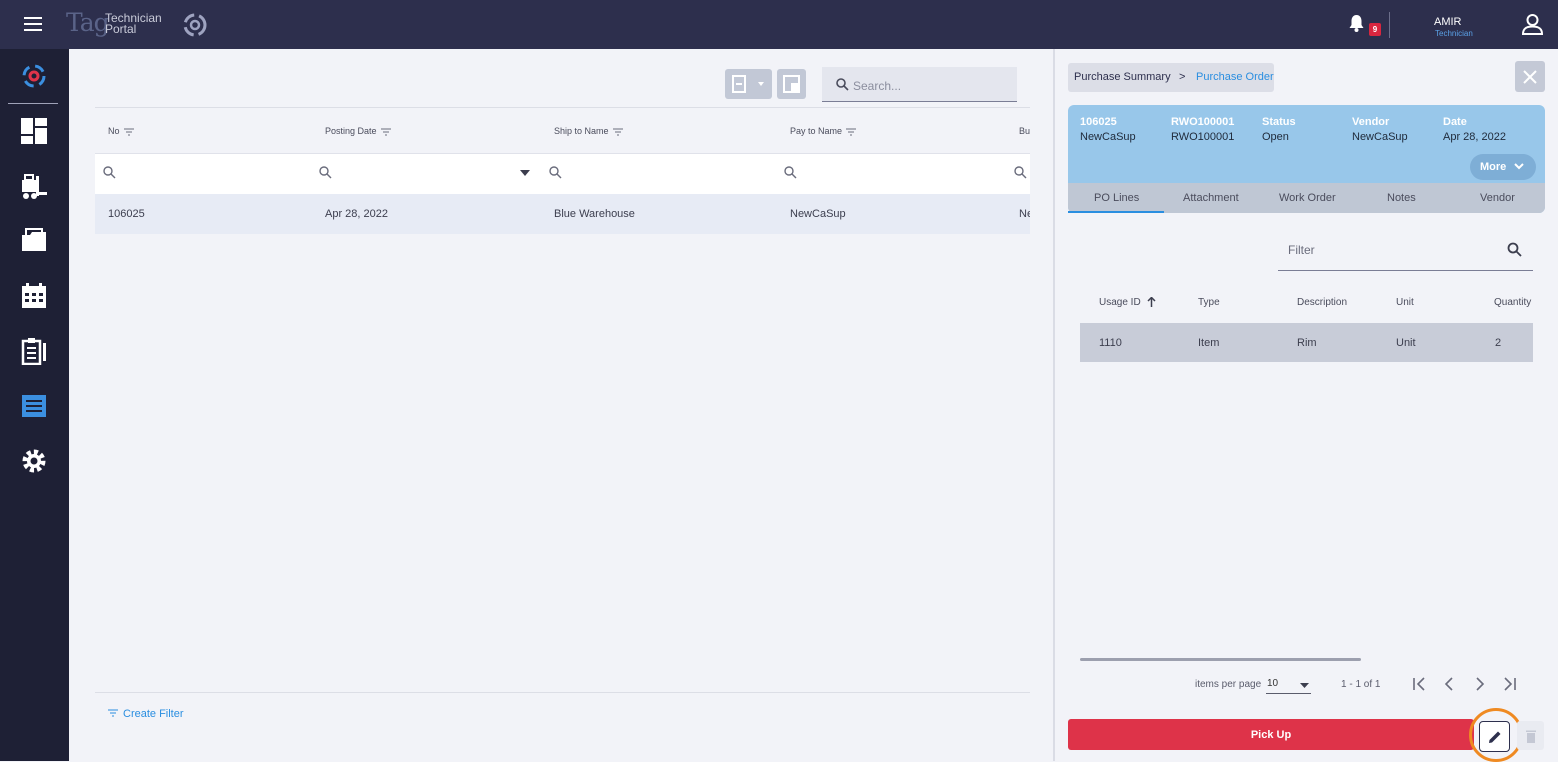 This screenshot has height=762, width=1558. Describe the element at coordinates (1098, 122) in the screenshot. I see `header-order-number: 106025` at that location.